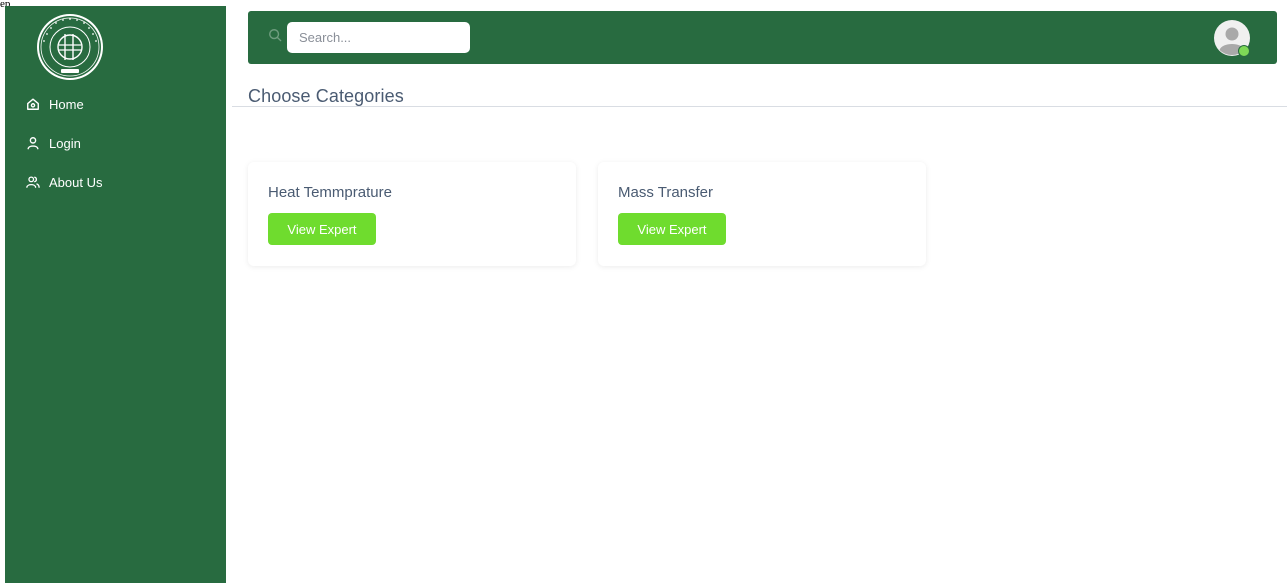 This screenshot has width=1287, height=583. What do you see at coordinates (666, 192) in the screenshot?
I see `category-card-title: Mass Transfer` at bounding box center [666, 192].